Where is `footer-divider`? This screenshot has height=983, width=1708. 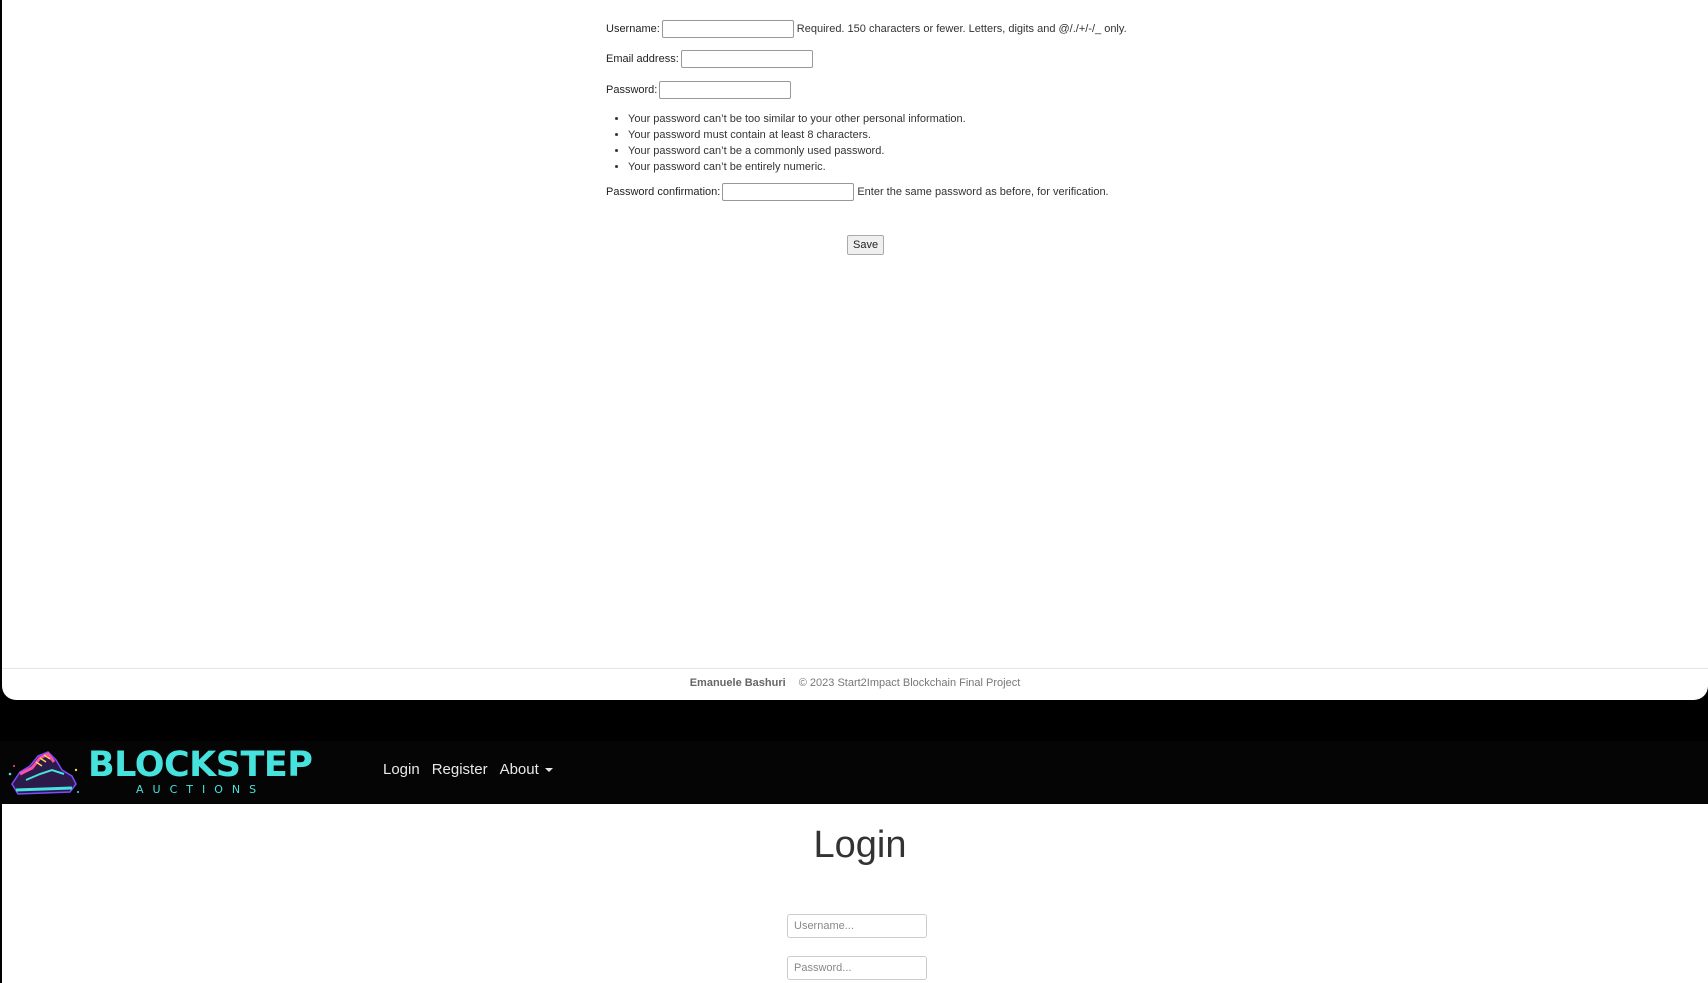
footer-divider is located at coordinates (855, 668).